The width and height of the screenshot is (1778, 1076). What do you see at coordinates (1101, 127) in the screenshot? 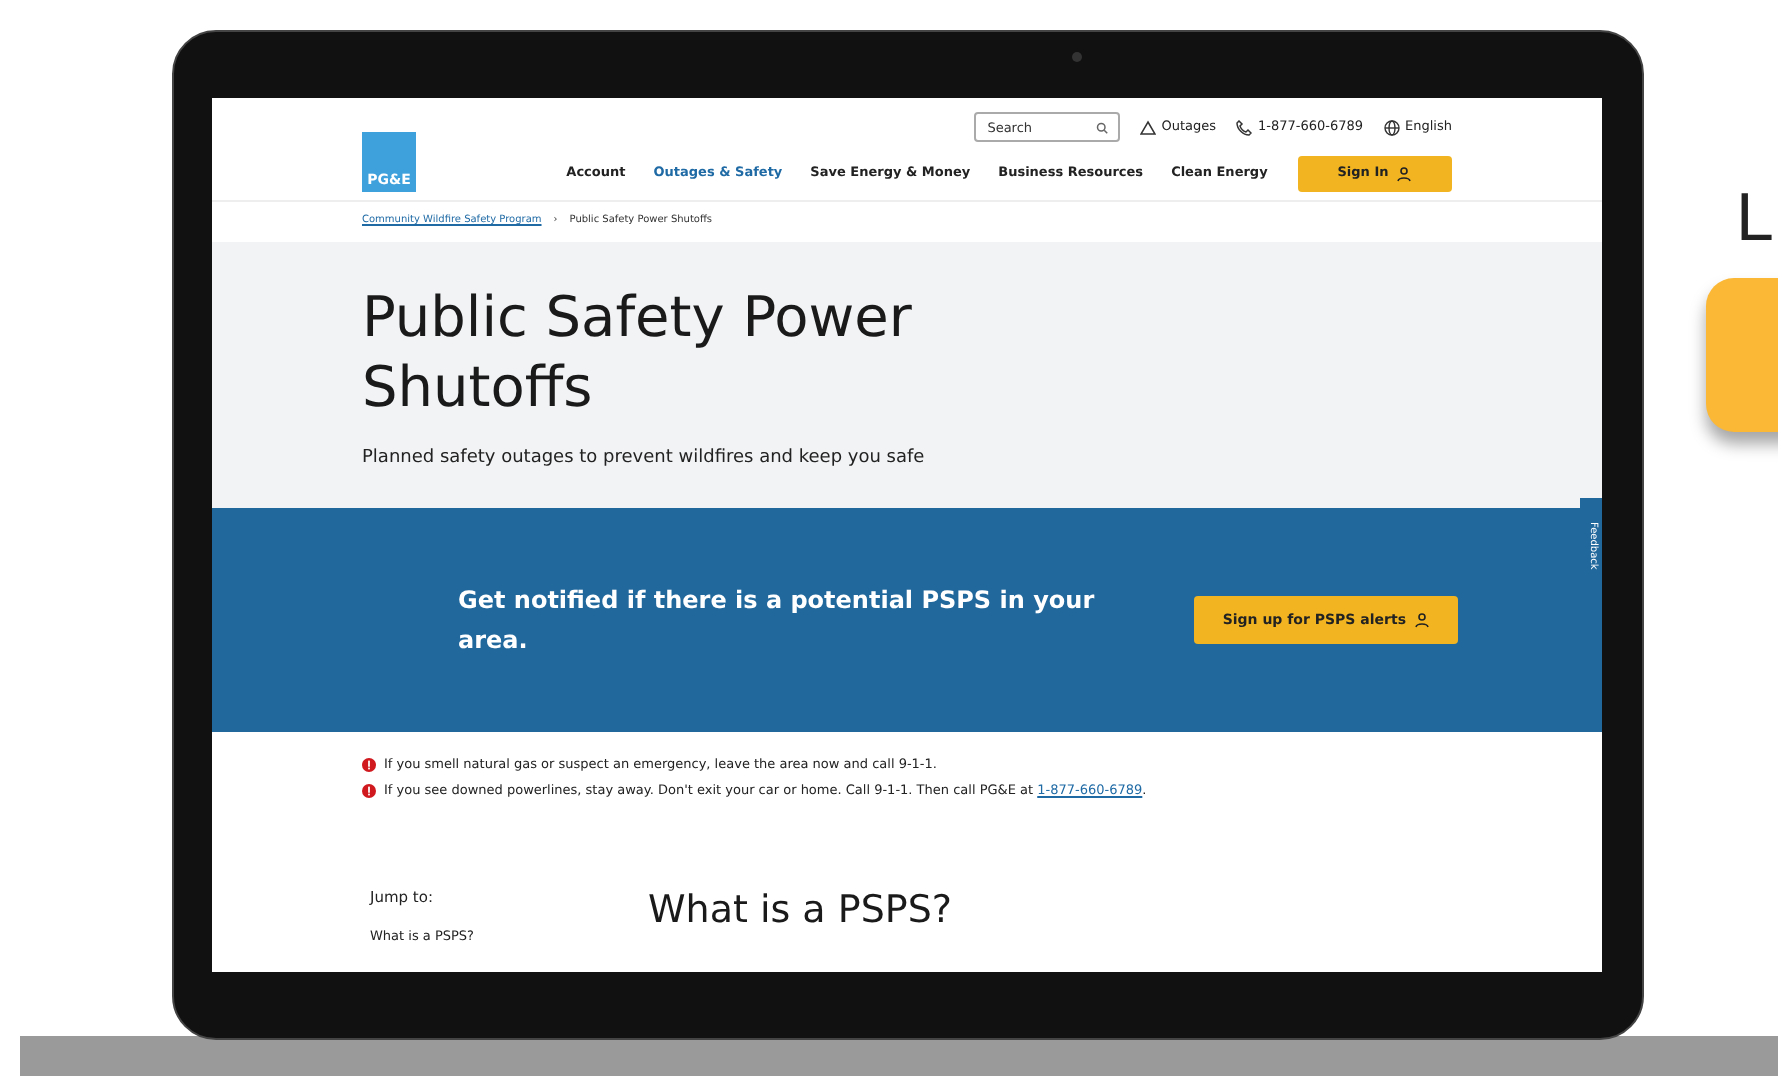
I see `search-icon` at bounding box center [1101, 127].